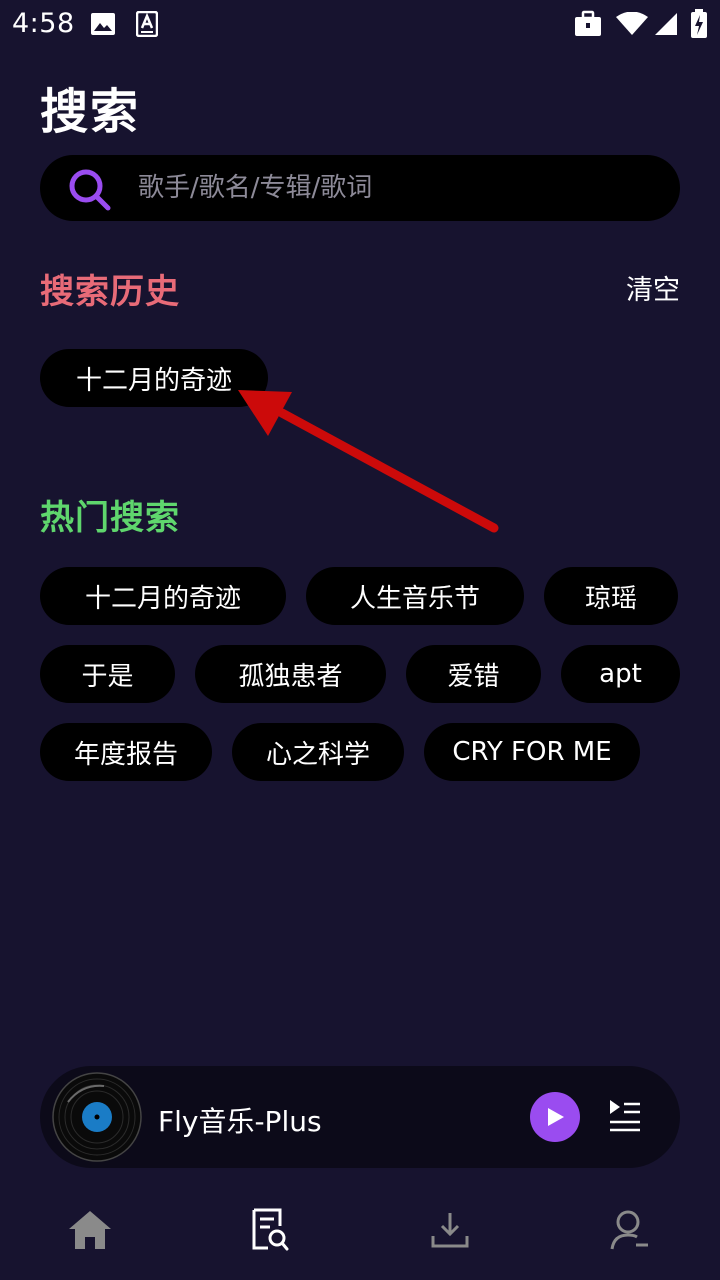 This screenshot has width=720, height=1280. I want to click on play-button, so click(555, 1117).